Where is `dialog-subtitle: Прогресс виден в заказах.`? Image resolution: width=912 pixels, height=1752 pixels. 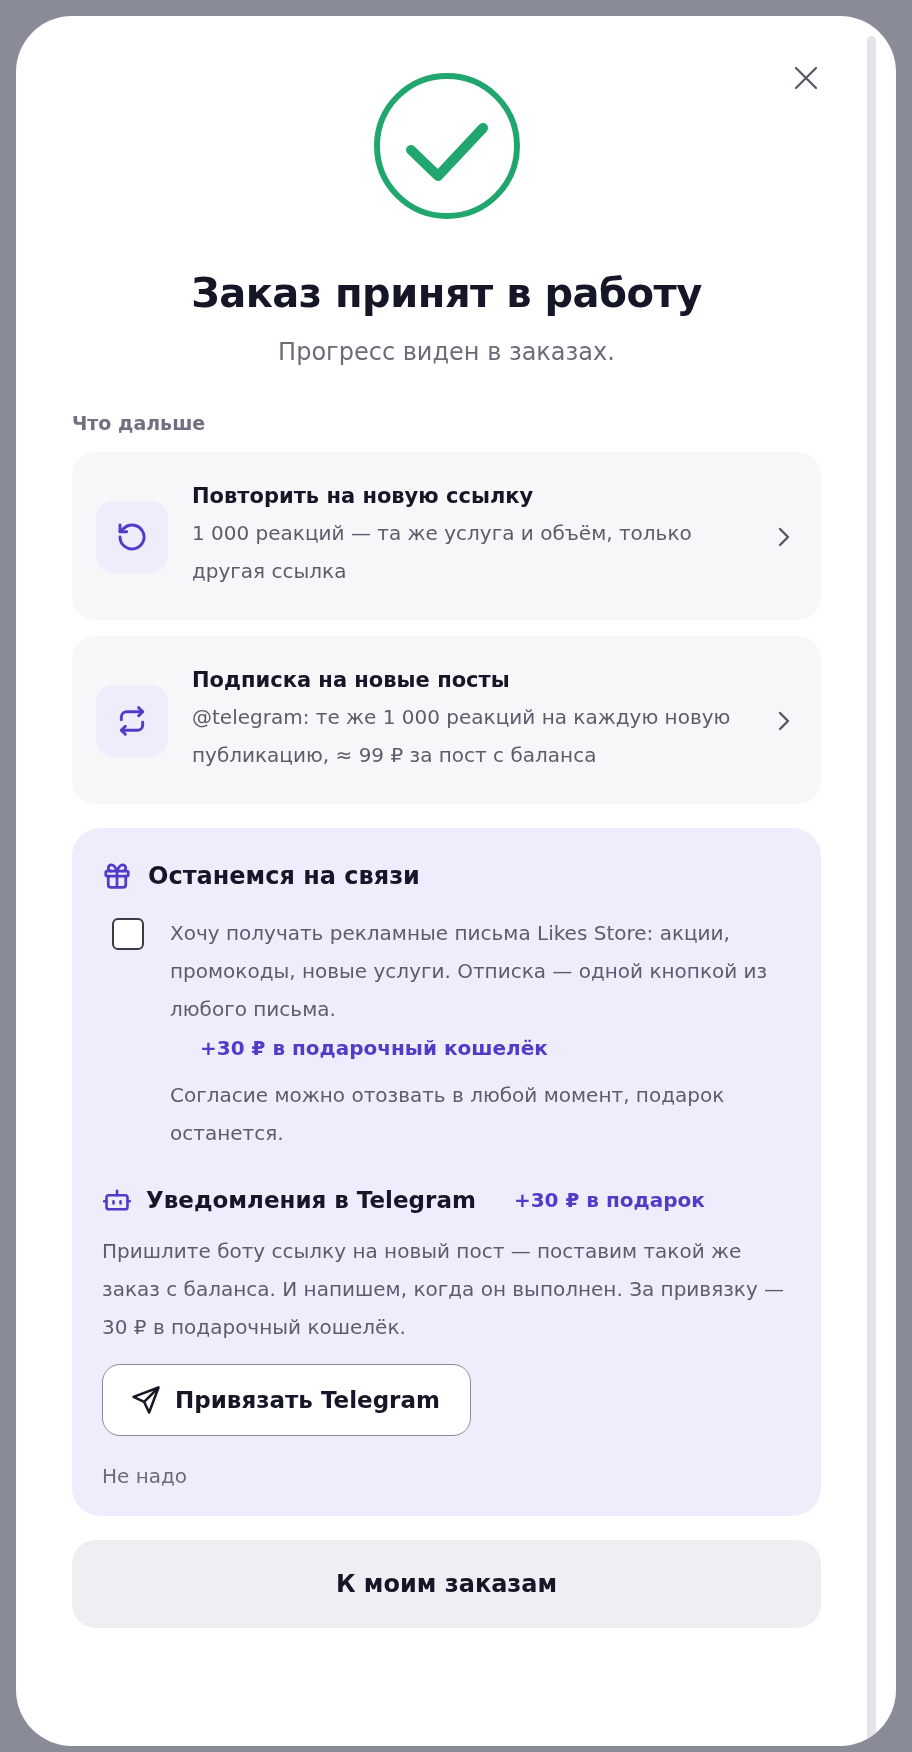 dialog-subtitle: Прогресс виден в заказах. is located at coordinates (446, 352).